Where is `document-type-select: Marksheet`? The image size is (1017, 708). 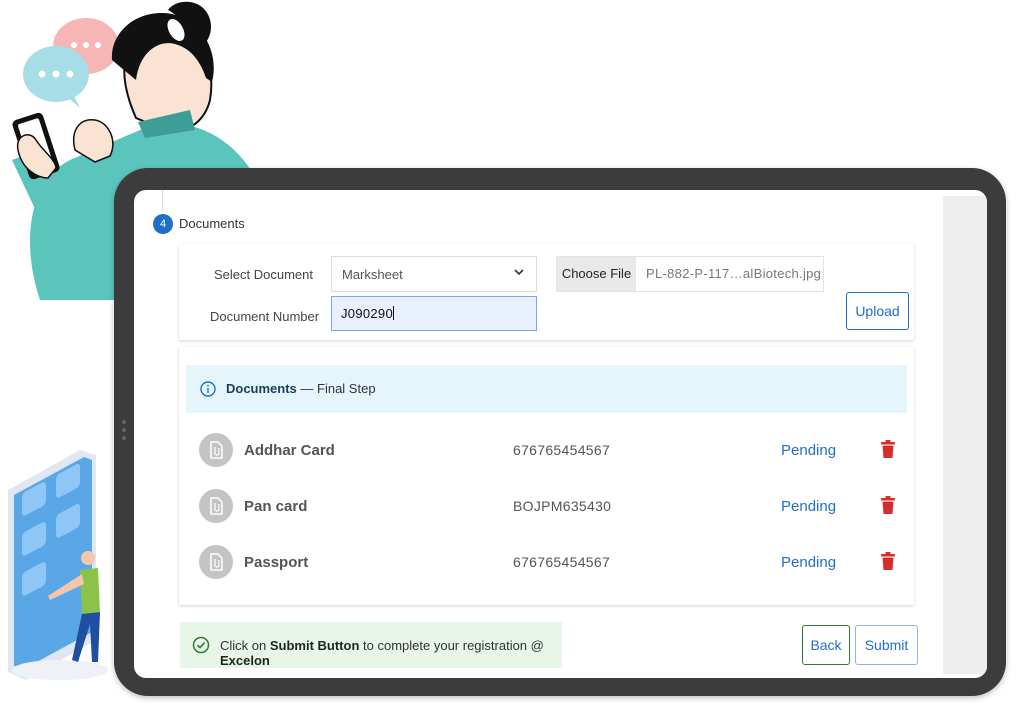
document-type-select: Marksheet is located at coordinates (434, 274).